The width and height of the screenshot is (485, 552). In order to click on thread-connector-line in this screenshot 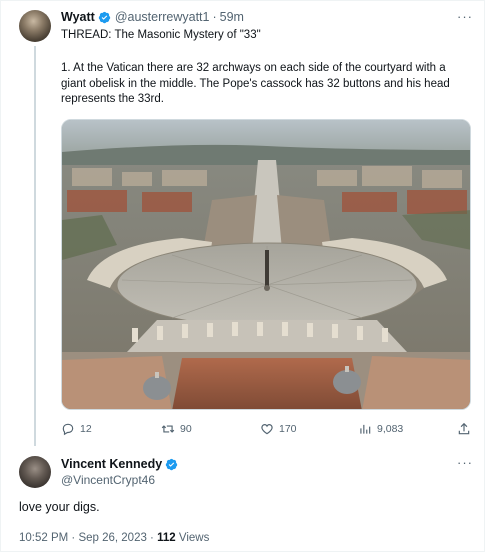, I will do `click(35, 246)`.